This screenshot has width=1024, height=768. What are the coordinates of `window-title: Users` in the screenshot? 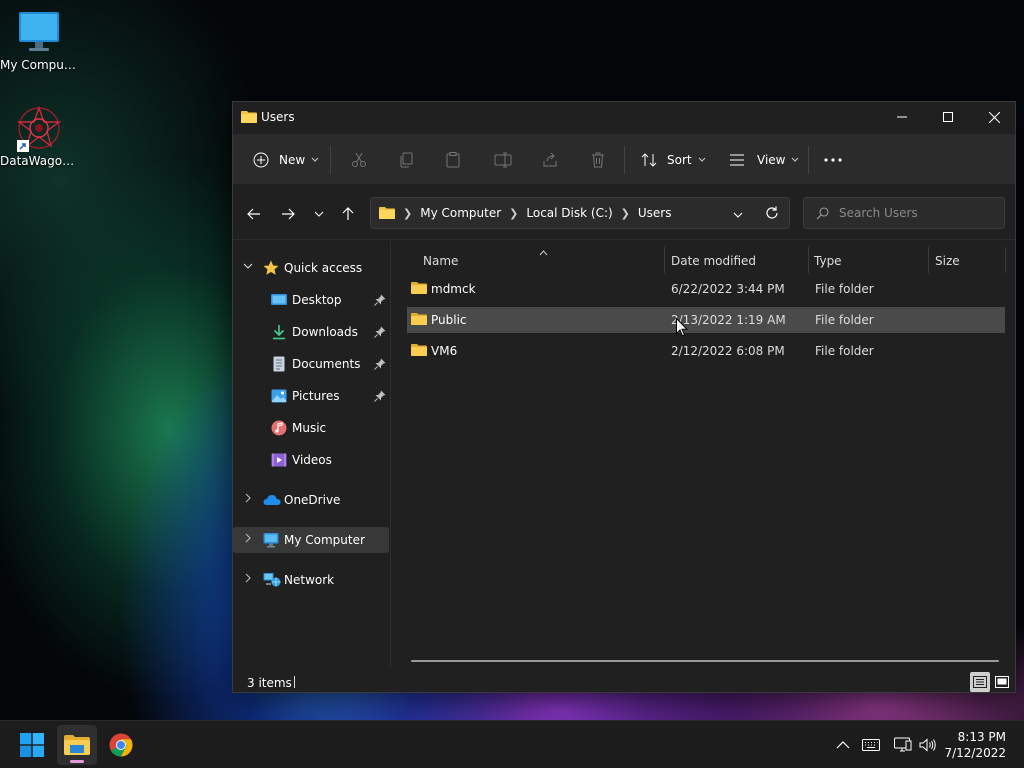 It's located at (278, 117).